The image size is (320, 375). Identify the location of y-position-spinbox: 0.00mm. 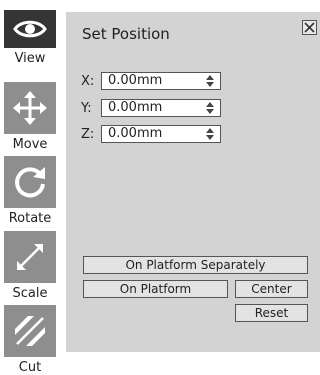
(161, 108).